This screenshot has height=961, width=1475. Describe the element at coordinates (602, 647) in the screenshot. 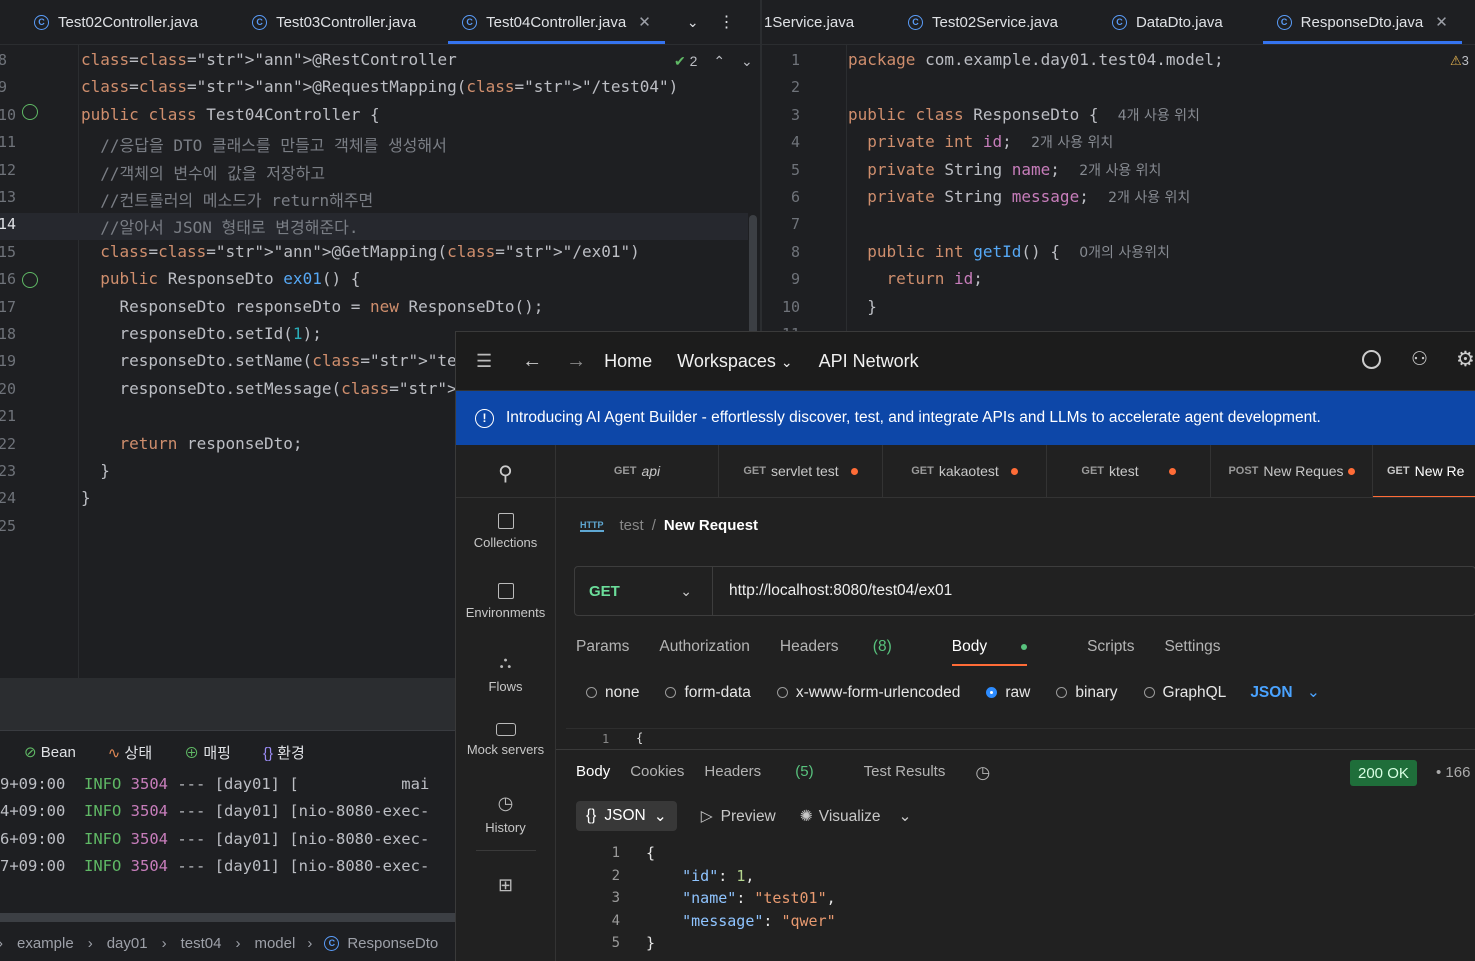

I see `tab-params: Params` at that location.